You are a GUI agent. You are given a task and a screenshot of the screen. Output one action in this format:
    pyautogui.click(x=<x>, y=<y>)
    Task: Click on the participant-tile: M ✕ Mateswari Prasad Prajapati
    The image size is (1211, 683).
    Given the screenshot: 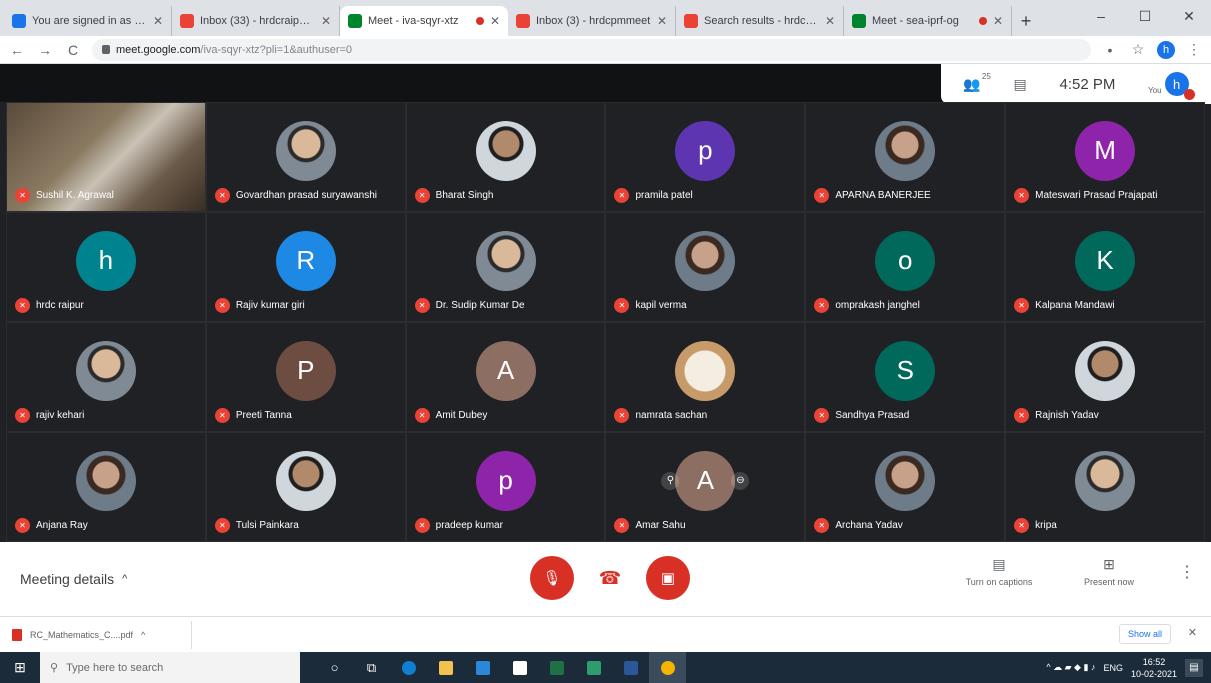 What is the action you would take?
    pyautogui.click(x=1105, y=157)
    